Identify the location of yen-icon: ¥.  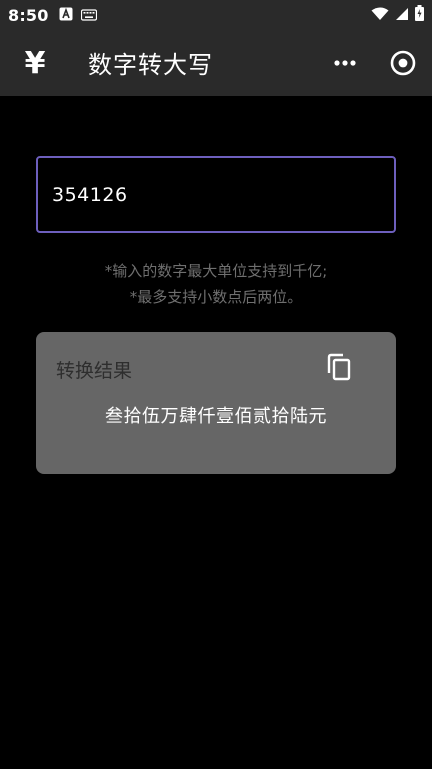
(35, 63).